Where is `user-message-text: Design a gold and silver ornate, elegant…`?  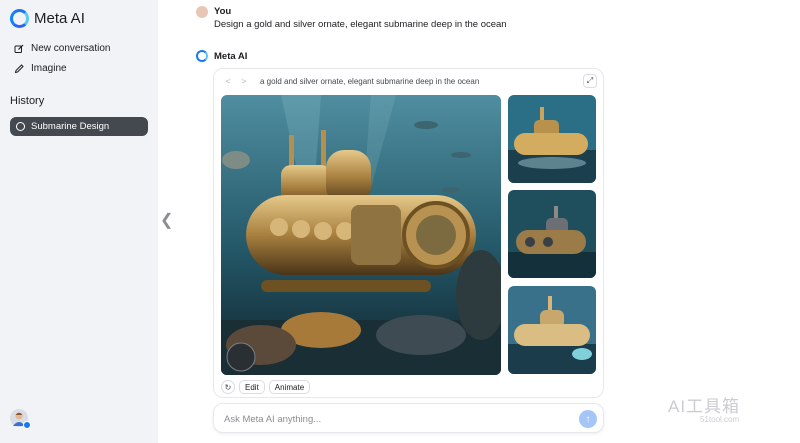 user-message-text: Design a gold and silver ornate, elegant… is located at coordinates (360, 24).